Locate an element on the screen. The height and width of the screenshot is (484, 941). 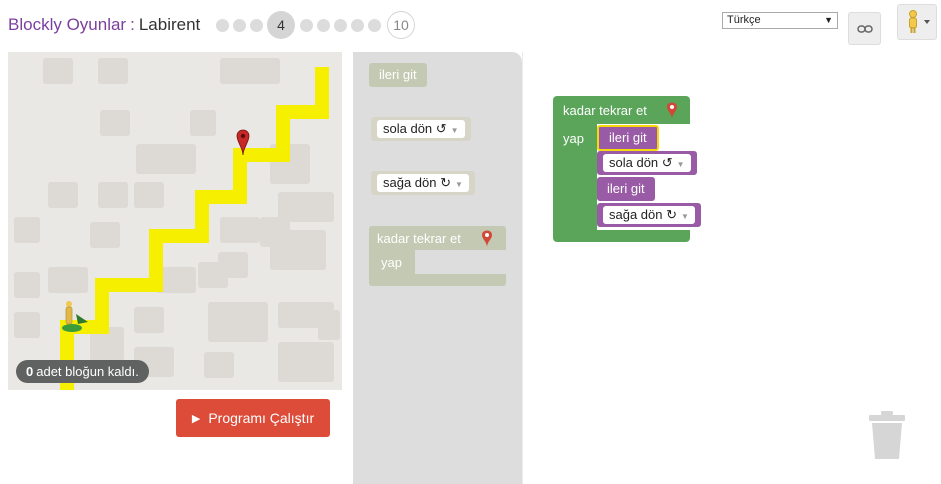
toolbox-block-turn-right: sağa dön ↻ ▼ is located at coordinates (423, 183).